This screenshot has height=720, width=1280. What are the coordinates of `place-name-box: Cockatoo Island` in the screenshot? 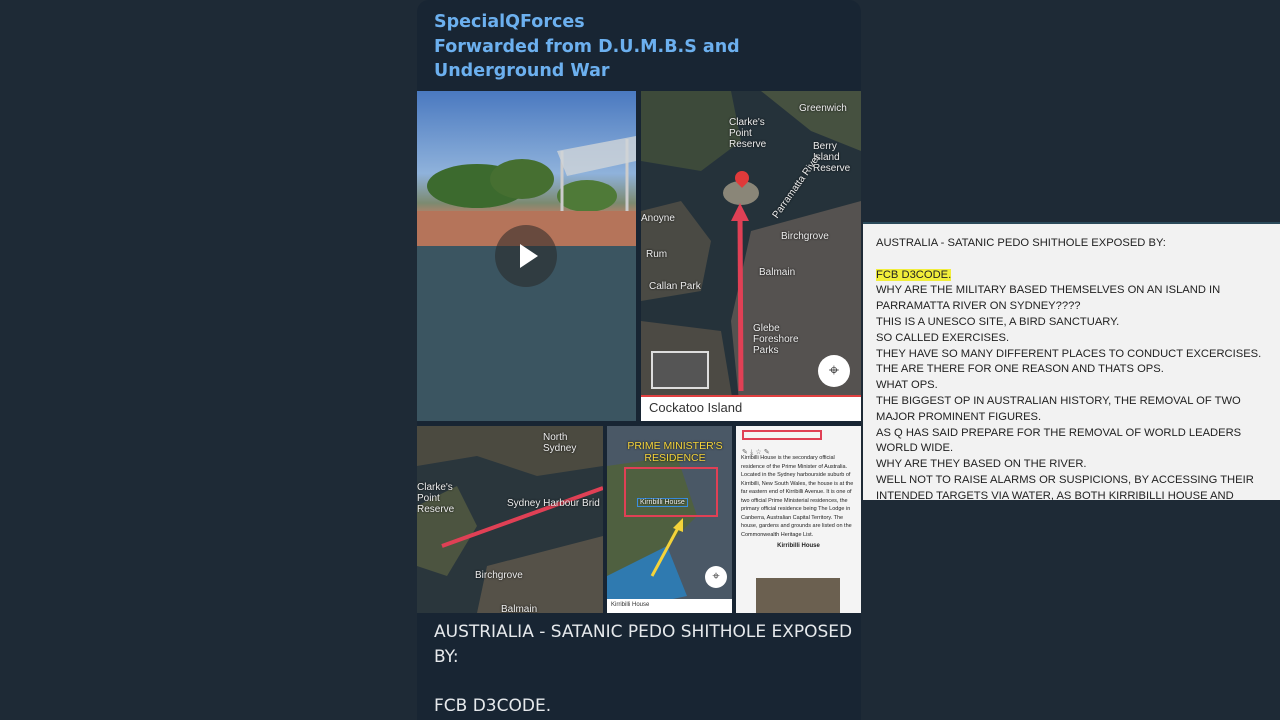 It's located at (751, 408).